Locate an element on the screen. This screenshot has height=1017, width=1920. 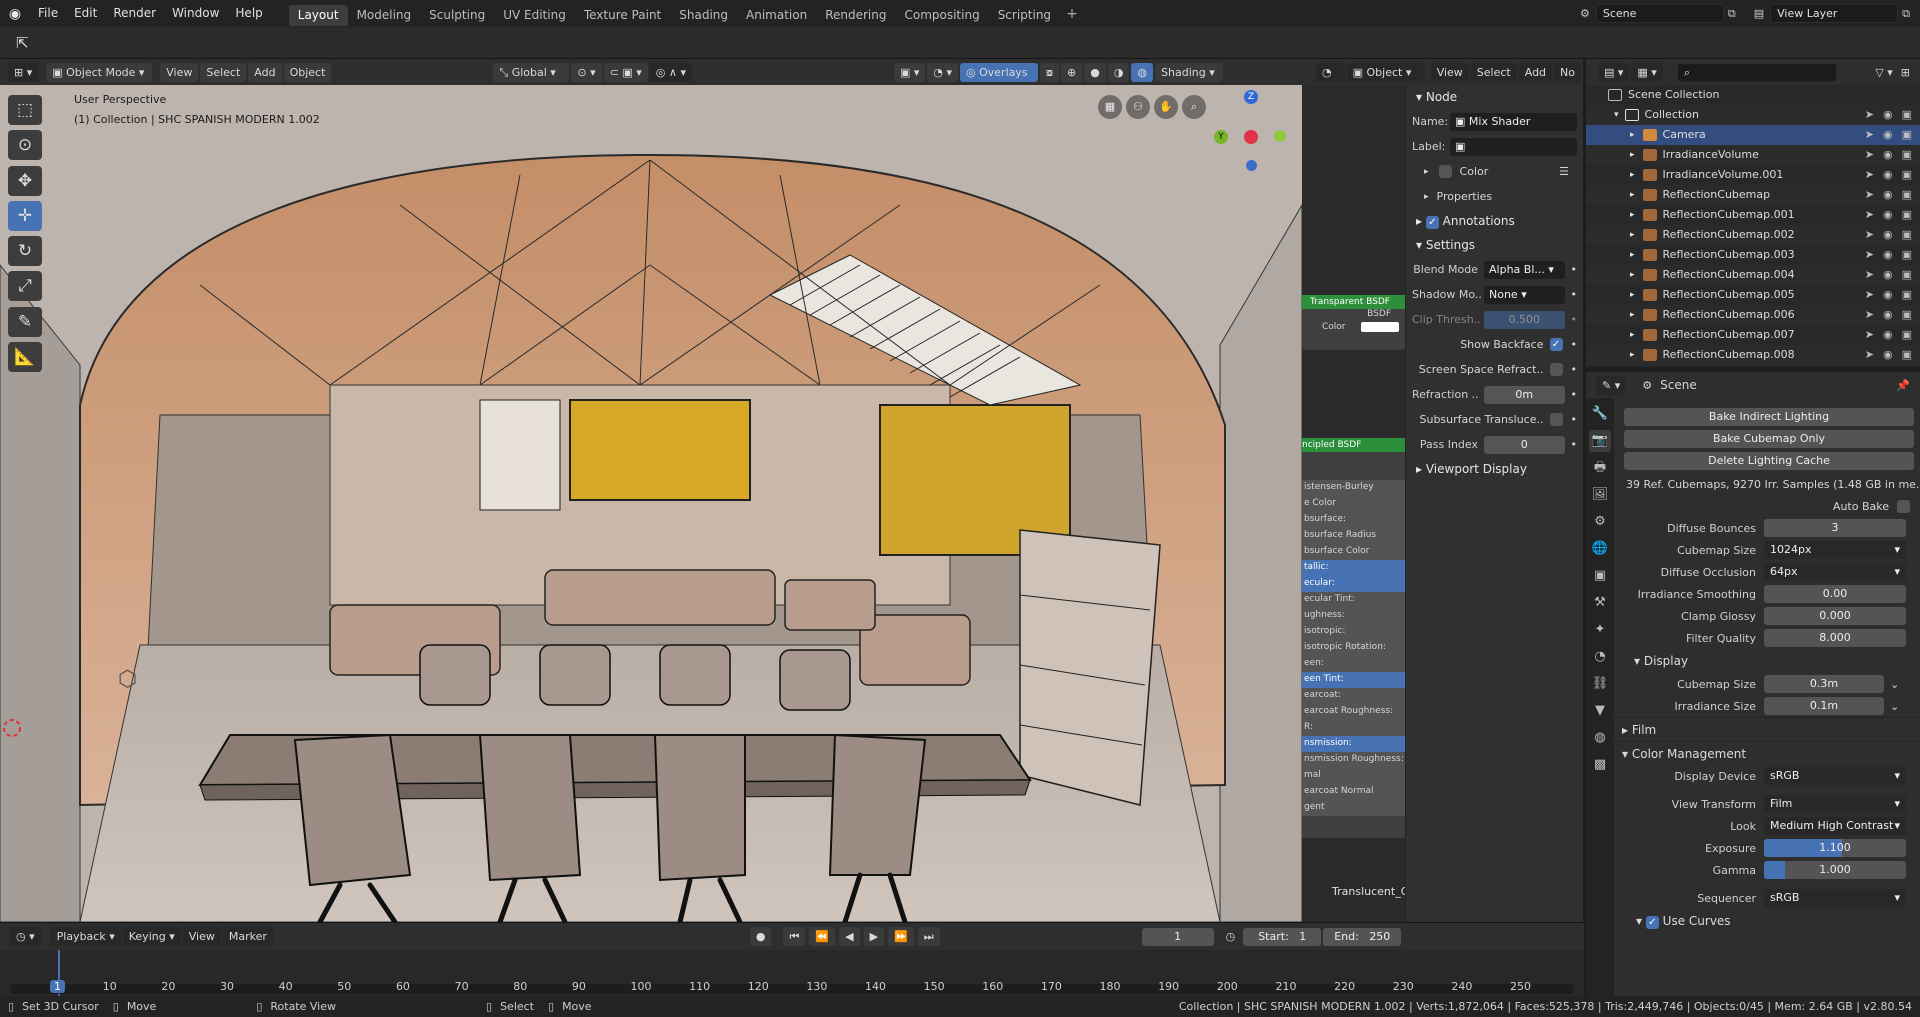
display-cubemap-size-field: 0.3m is located at coordinates (1824, 684).